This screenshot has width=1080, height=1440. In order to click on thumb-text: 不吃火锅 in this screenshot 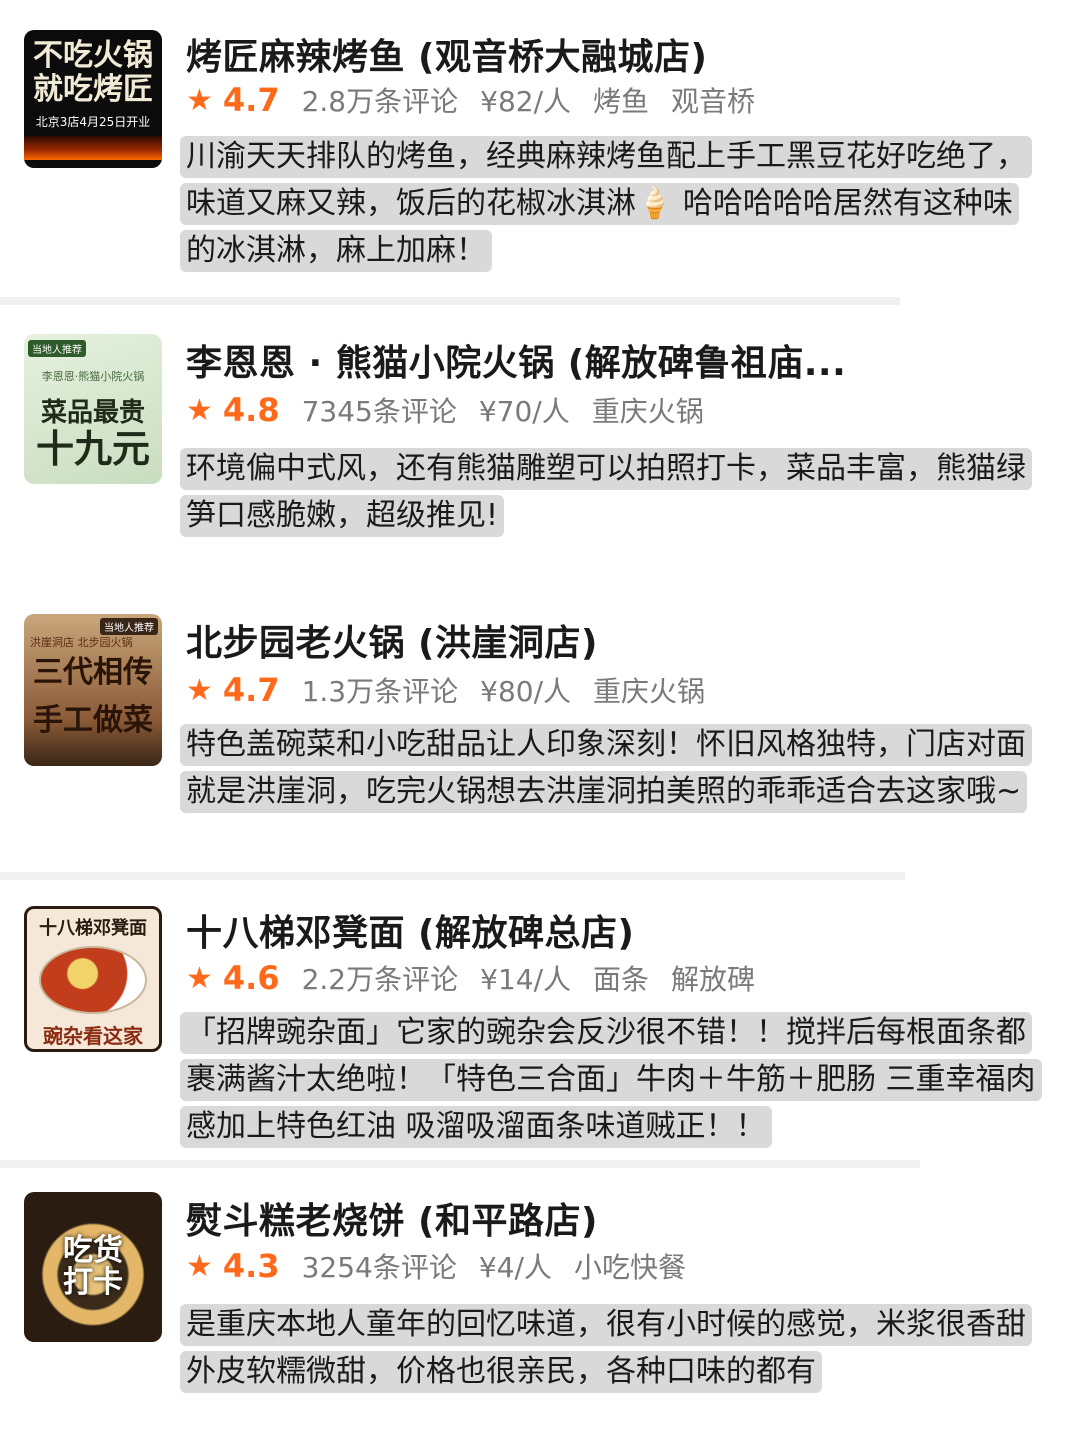, I will do `click(93, 55)`.